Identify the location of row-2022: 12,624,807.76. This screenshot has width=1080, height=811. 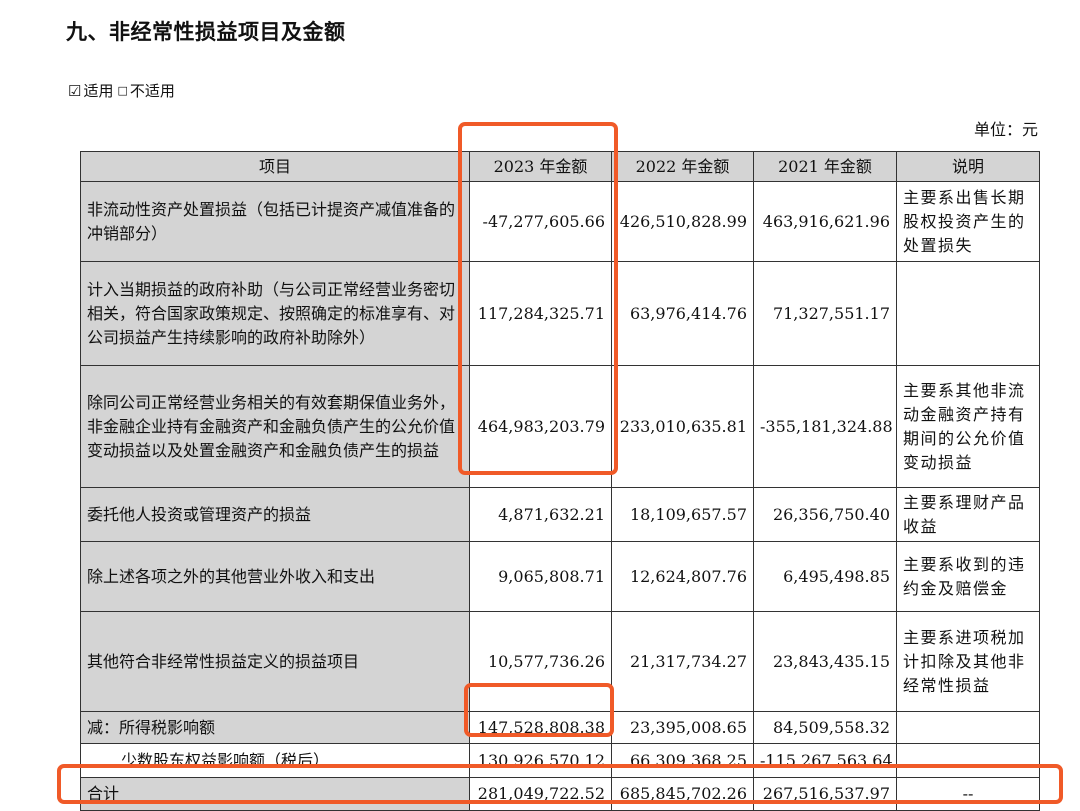
(682, 576).